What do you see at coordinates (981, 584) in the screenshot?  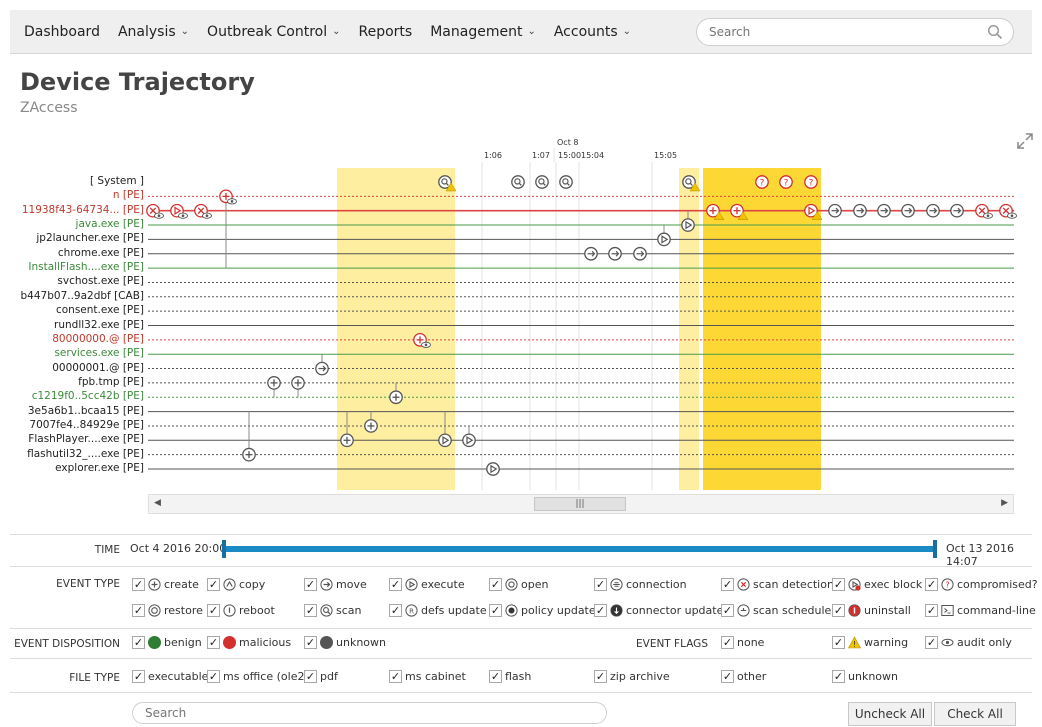 I see `event-type-compromised: ✓? compromised?` at bounding box center [981, 584].